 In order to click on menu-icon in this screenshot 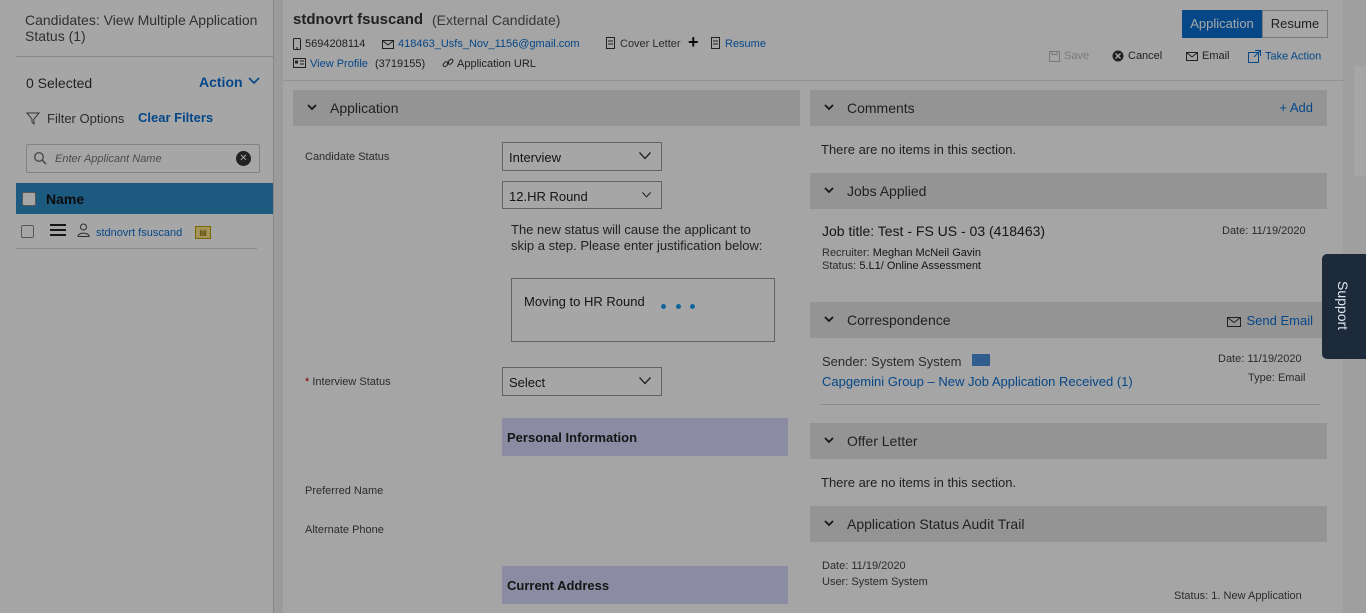, I will do `click(58, 230)`.